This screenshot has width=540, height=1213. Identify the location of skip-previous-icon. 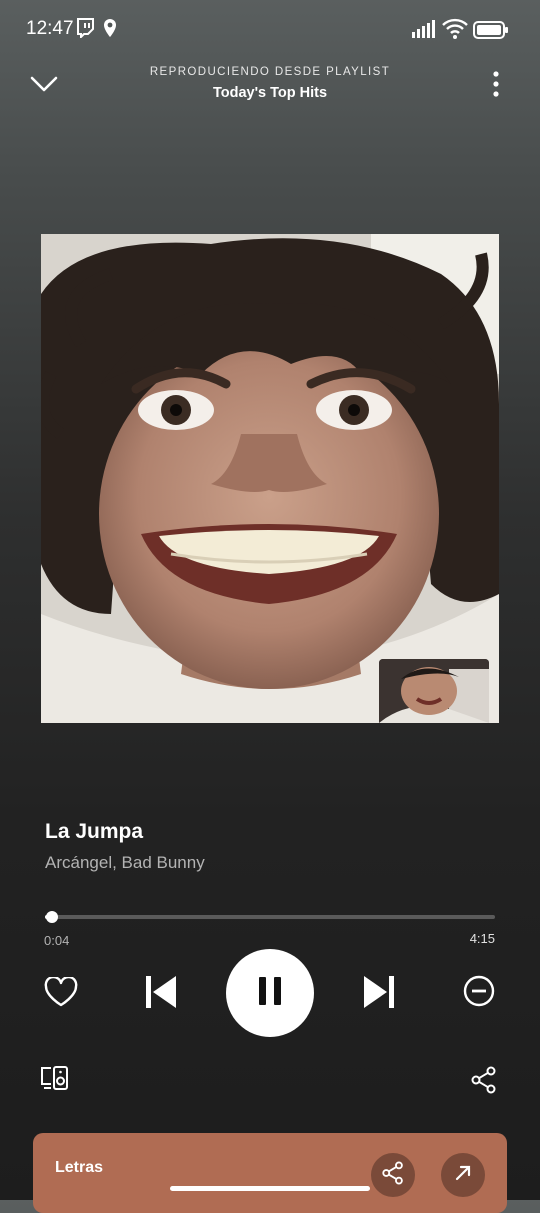
(161, 994).